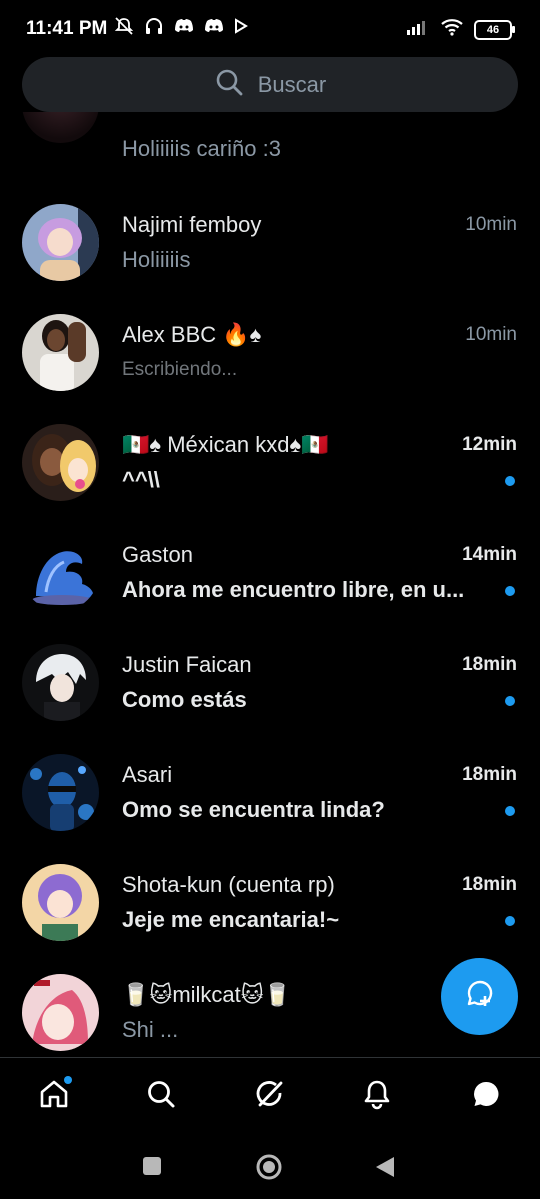  What do you see at coordinates (385, 1169) in the screenshot?
I see `back-icon` at bounding box center [385, 1169].